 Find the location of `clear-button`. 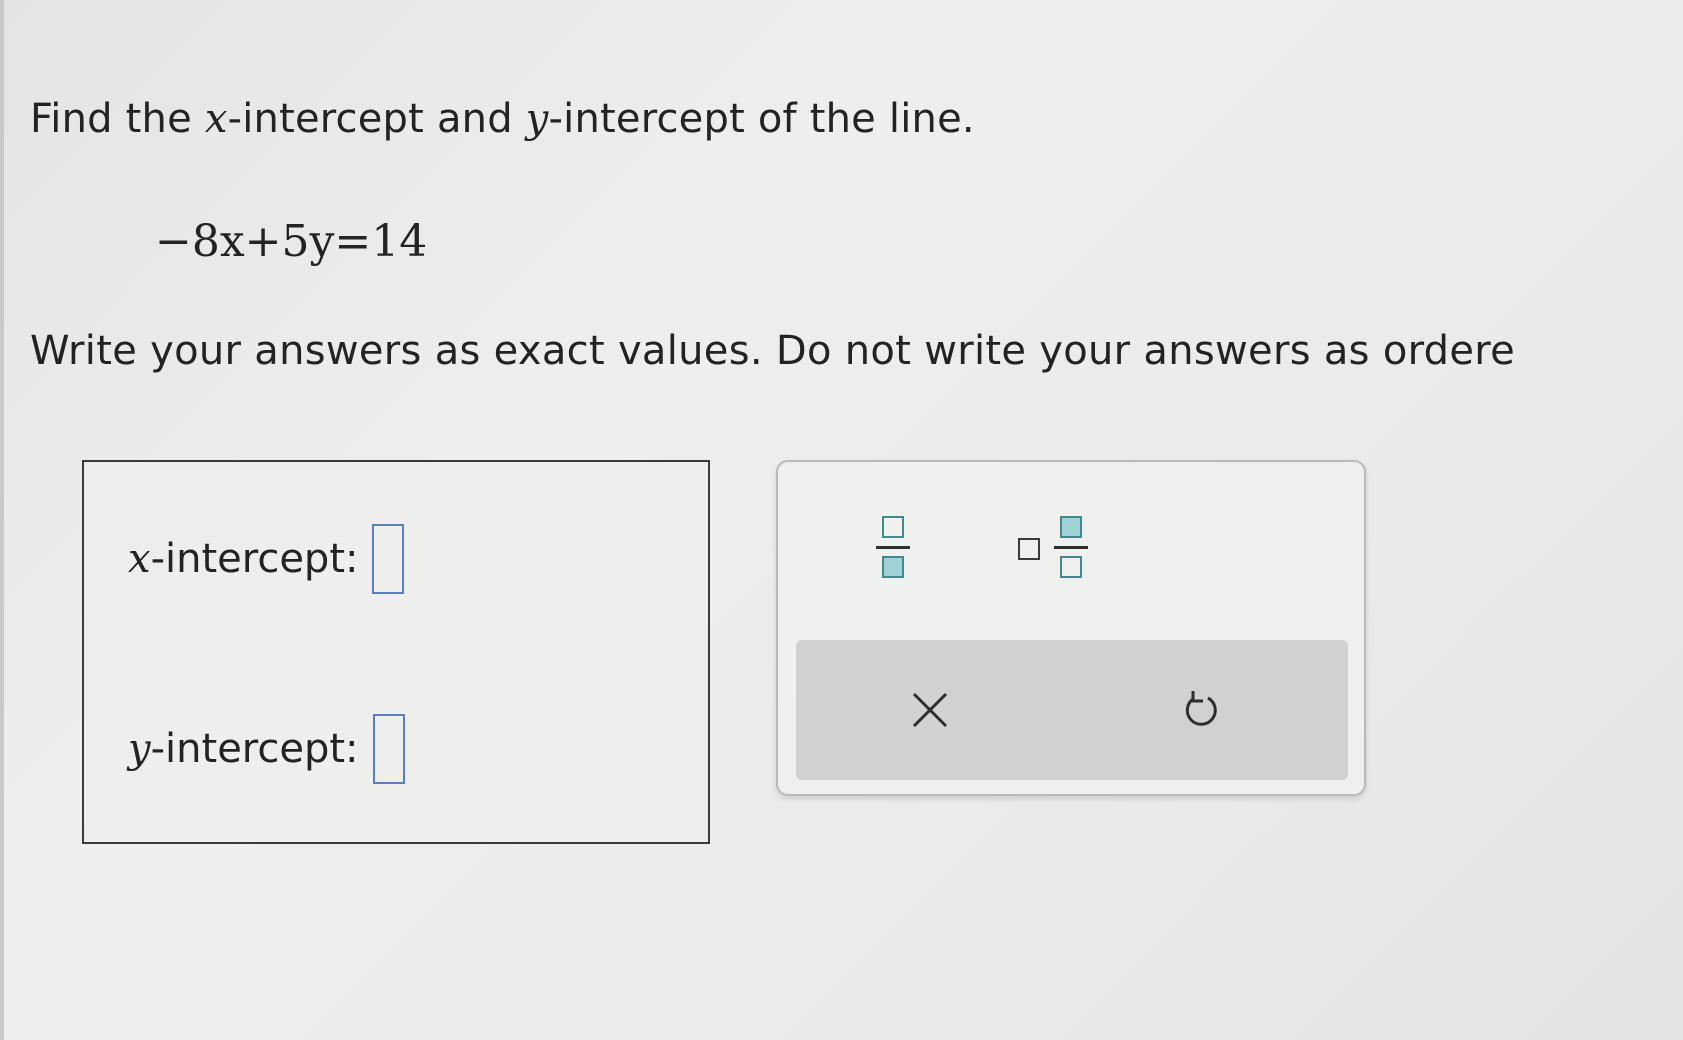

clear-button is located at coordinates (930, 710).